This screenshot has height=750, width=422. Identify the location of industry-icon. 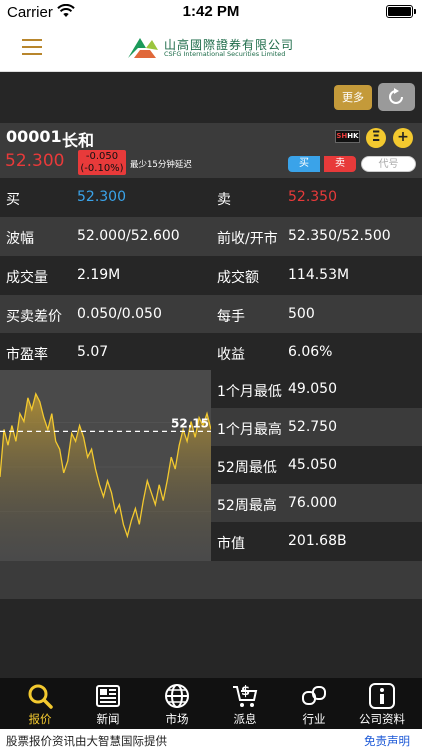
(314, 695).